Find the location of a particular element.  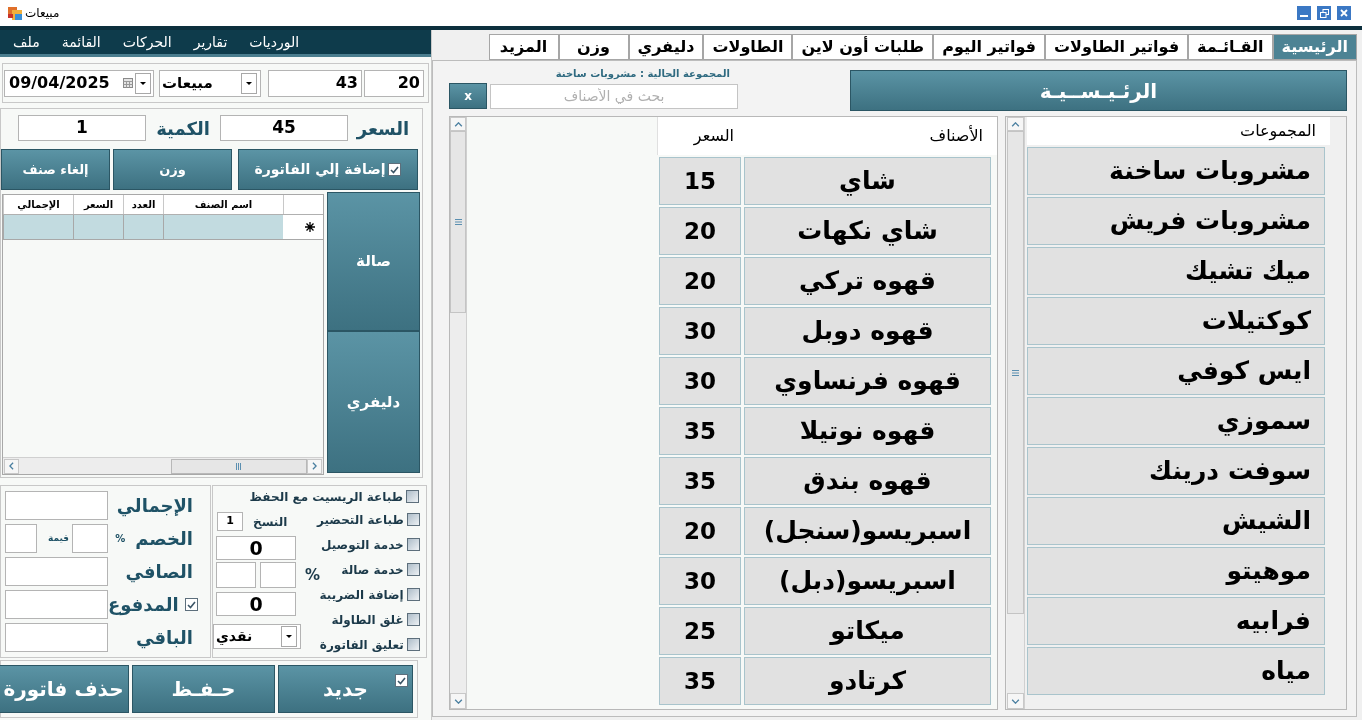

action-button: حذف فاتورة is located at coordinates (64, 689).